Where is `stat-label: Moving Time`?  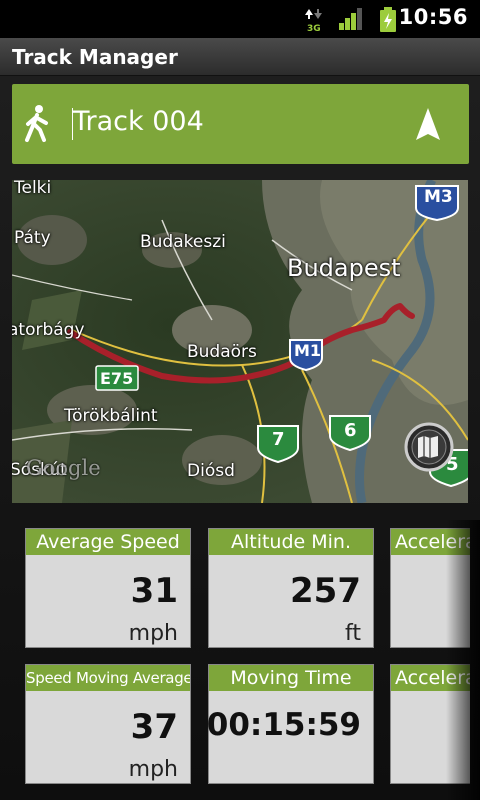 stat-label: Moving Time is located at coordinates (291, 678).